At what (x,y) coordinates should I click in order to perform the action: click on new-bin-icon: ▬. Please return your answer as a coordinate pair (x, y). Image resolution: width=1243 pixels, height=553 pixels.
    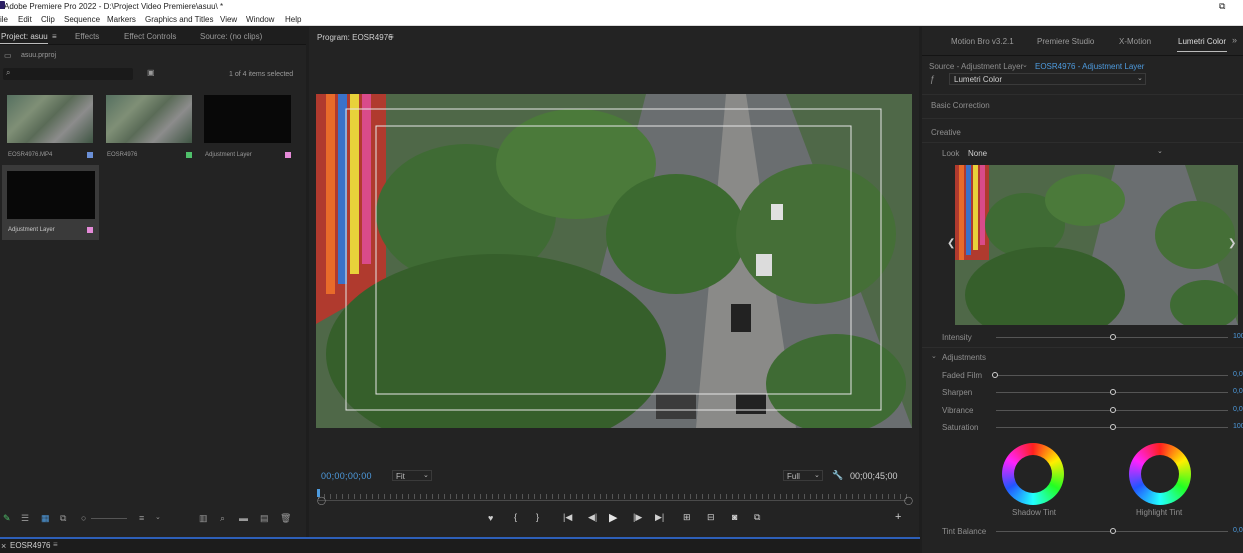
    Looking at the image, I should click on (243, 518).